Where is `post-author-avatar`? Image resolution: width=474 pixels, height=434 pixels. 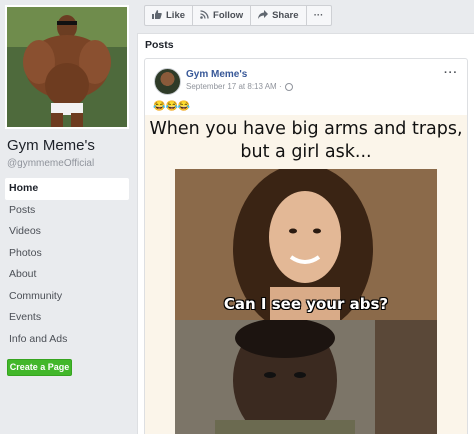 post-author-avatar is located at coordinates (167, 81).